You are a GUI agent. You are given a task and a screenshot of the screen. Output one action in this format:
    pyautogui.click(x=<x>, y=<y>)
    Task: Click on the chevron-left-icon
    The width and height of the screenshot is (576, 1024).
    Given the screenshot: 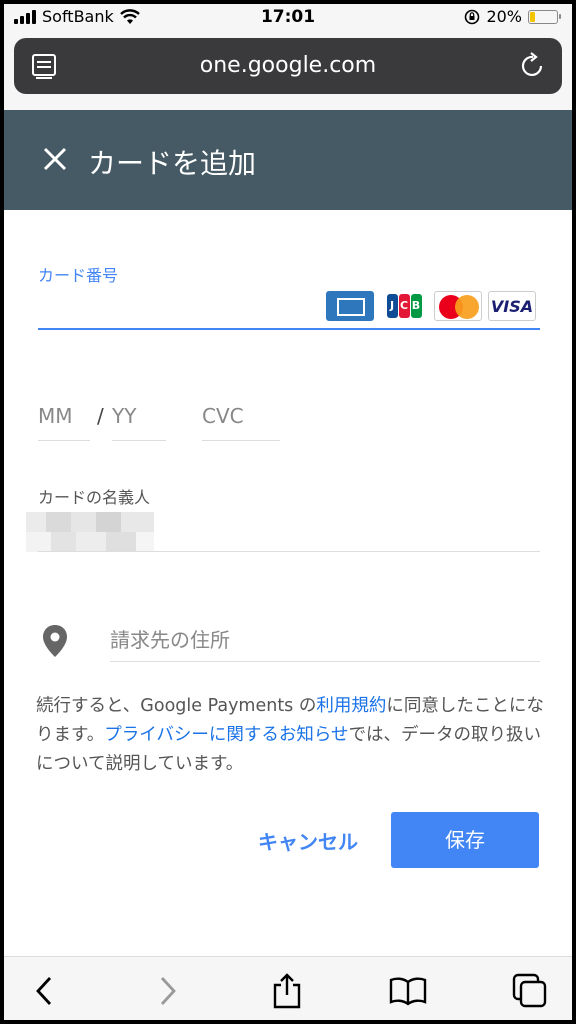 What is the action you would take?
    pyautogui.click(x=44, y=991)
    